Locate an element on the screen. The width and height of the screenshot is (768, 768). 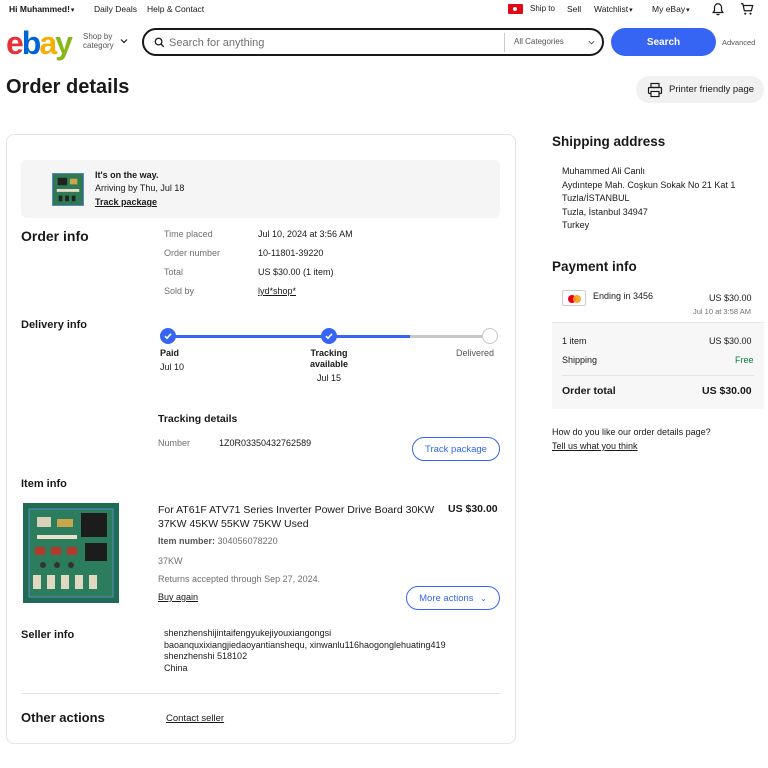
seller-address-line: shenzhenshi 518102 is located at coordinates (206, 656).